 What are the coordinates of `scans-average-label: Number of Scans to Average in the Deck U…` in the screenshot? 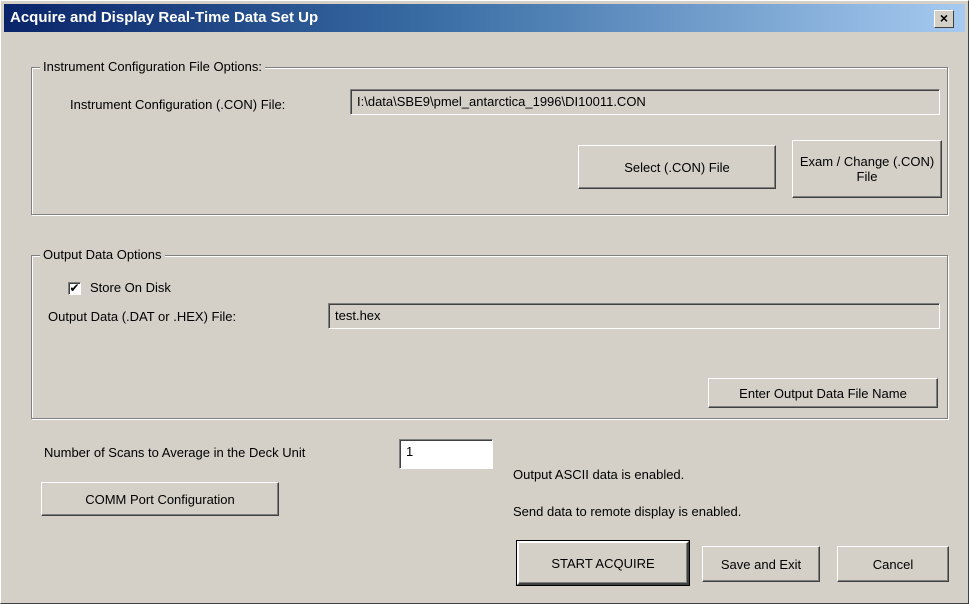 It's located at (175, 452).